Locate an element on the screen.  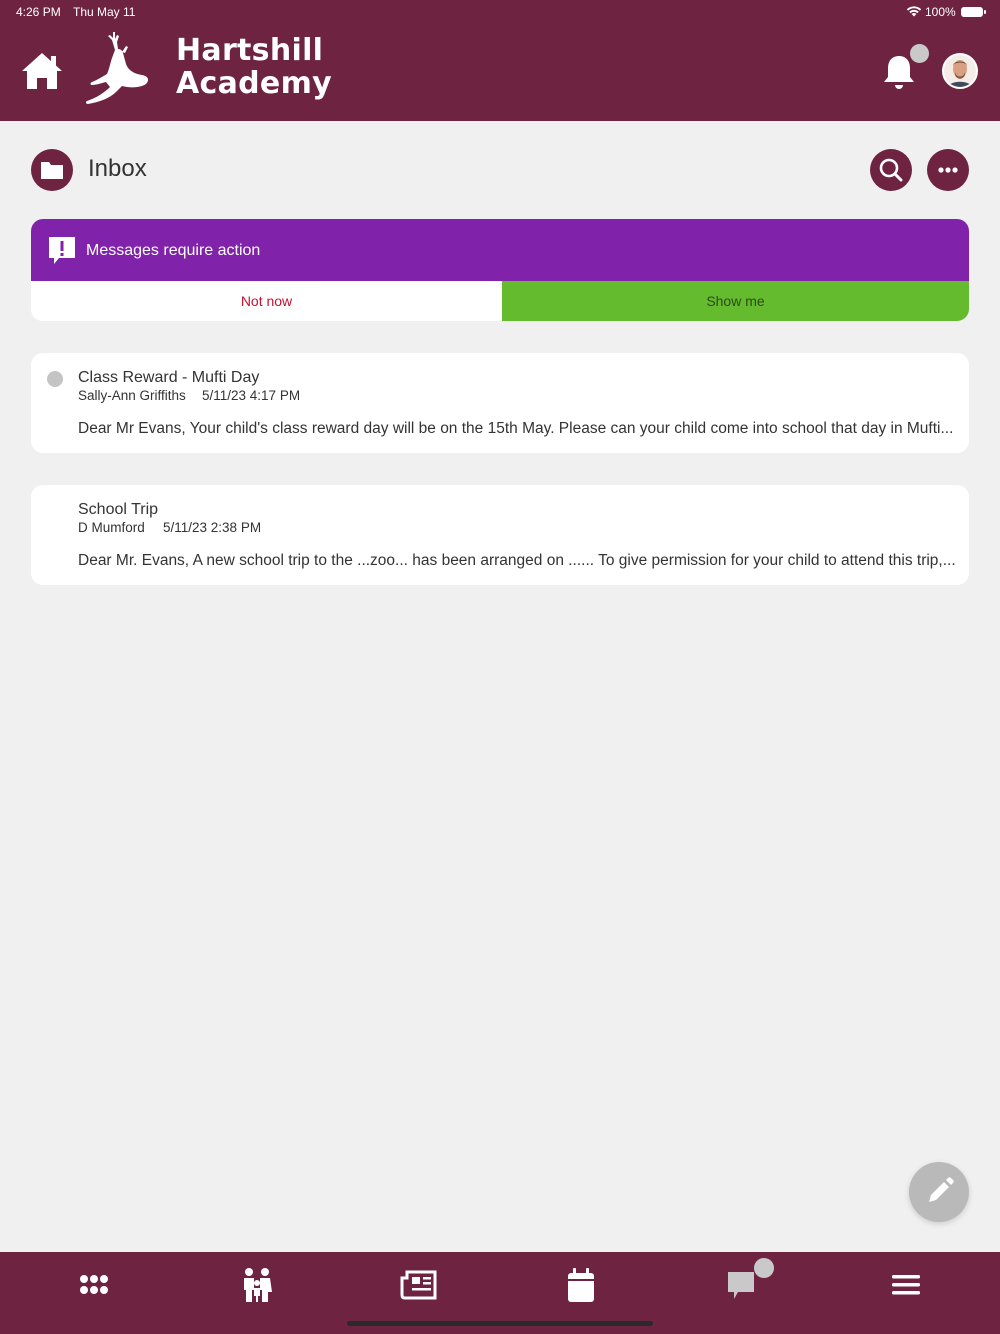
folder-button is located at coordinates (52, 170).